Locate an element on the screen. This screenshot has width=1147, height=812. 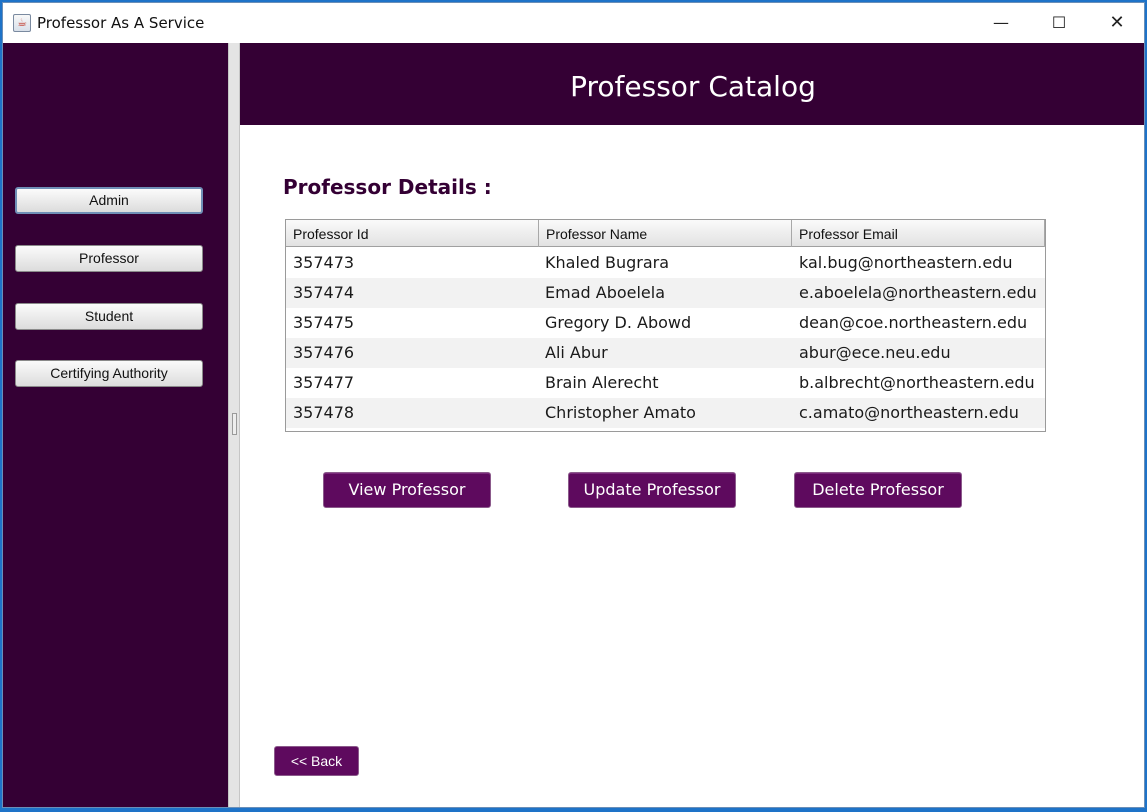
cell-professor-id: 357478 is located at coordinates (324, 412).